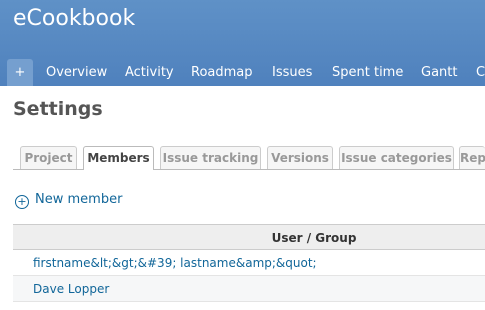  Describe the element at coordinates (300, 157) in the screenshot. I see `tab-versions: Versions` at that location.